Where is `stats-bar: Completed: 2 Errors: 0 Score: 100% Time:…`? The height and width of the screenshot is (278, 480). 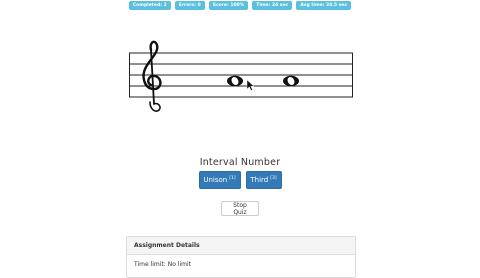
stats-bar: Completed: 2 Errors: 0 Score: 100% Time:… is located at coordinates (240, 5).